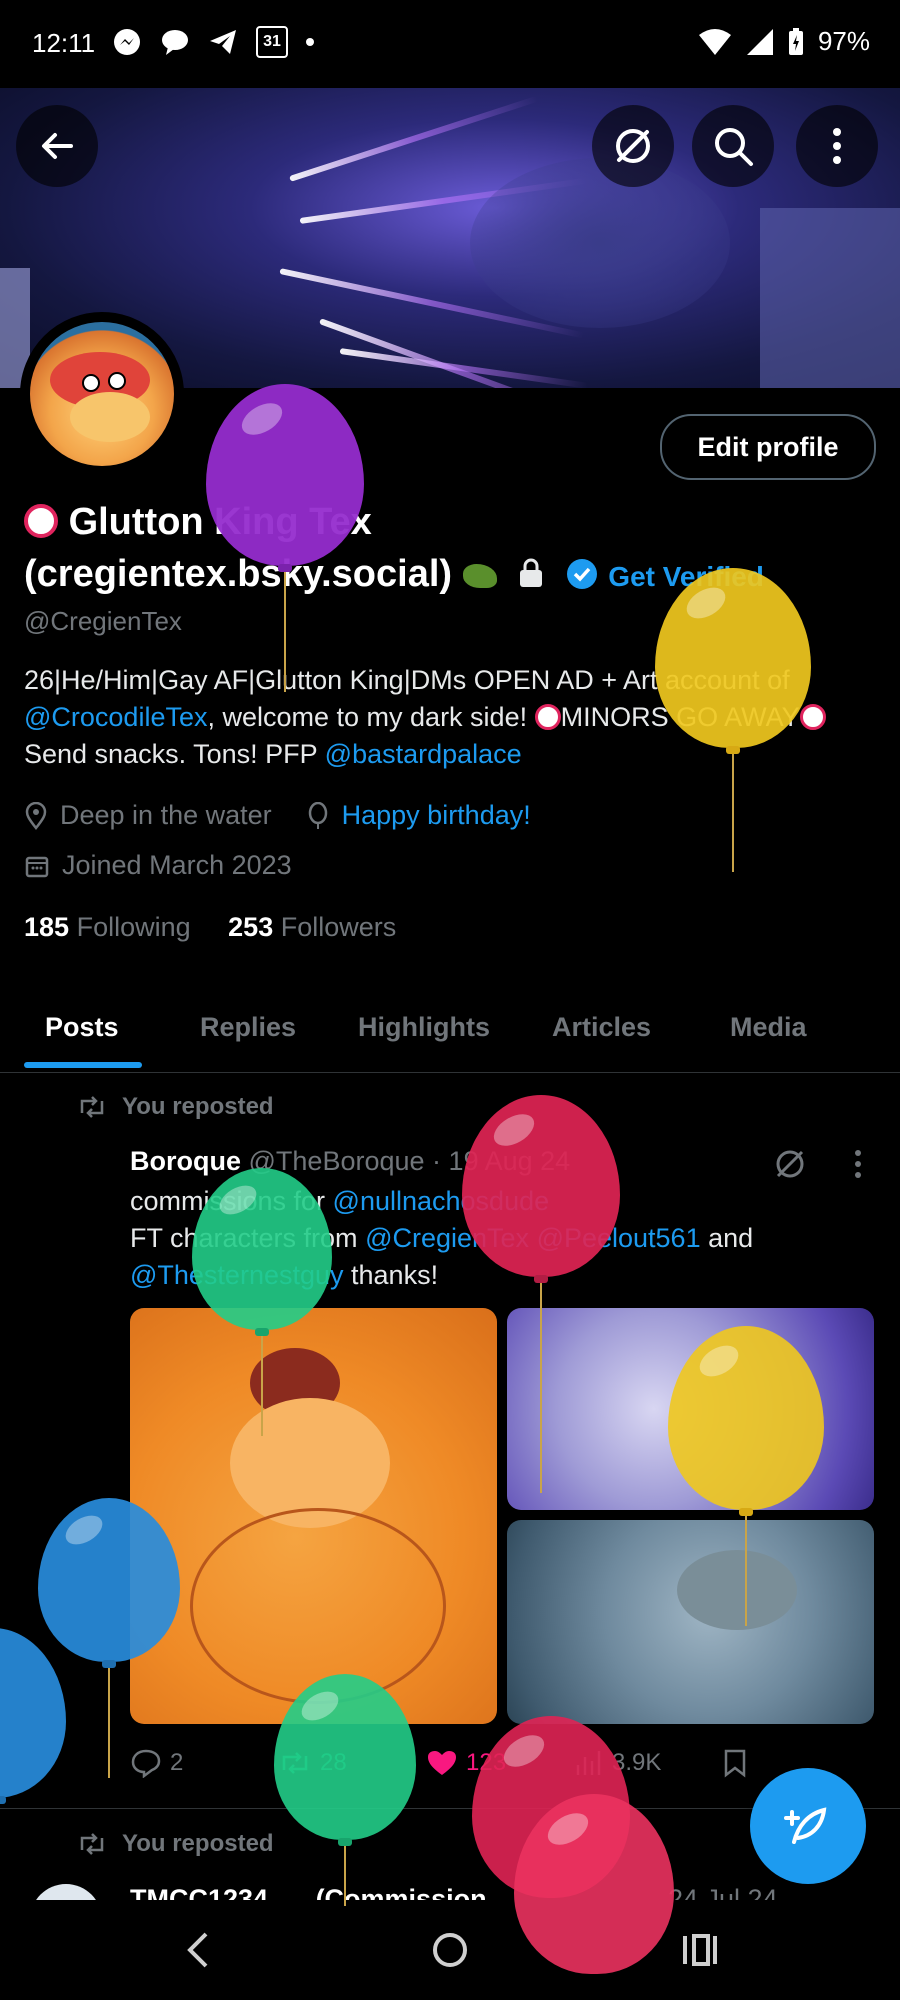  I want to click on reply-count: 2, so click(177, 1762).